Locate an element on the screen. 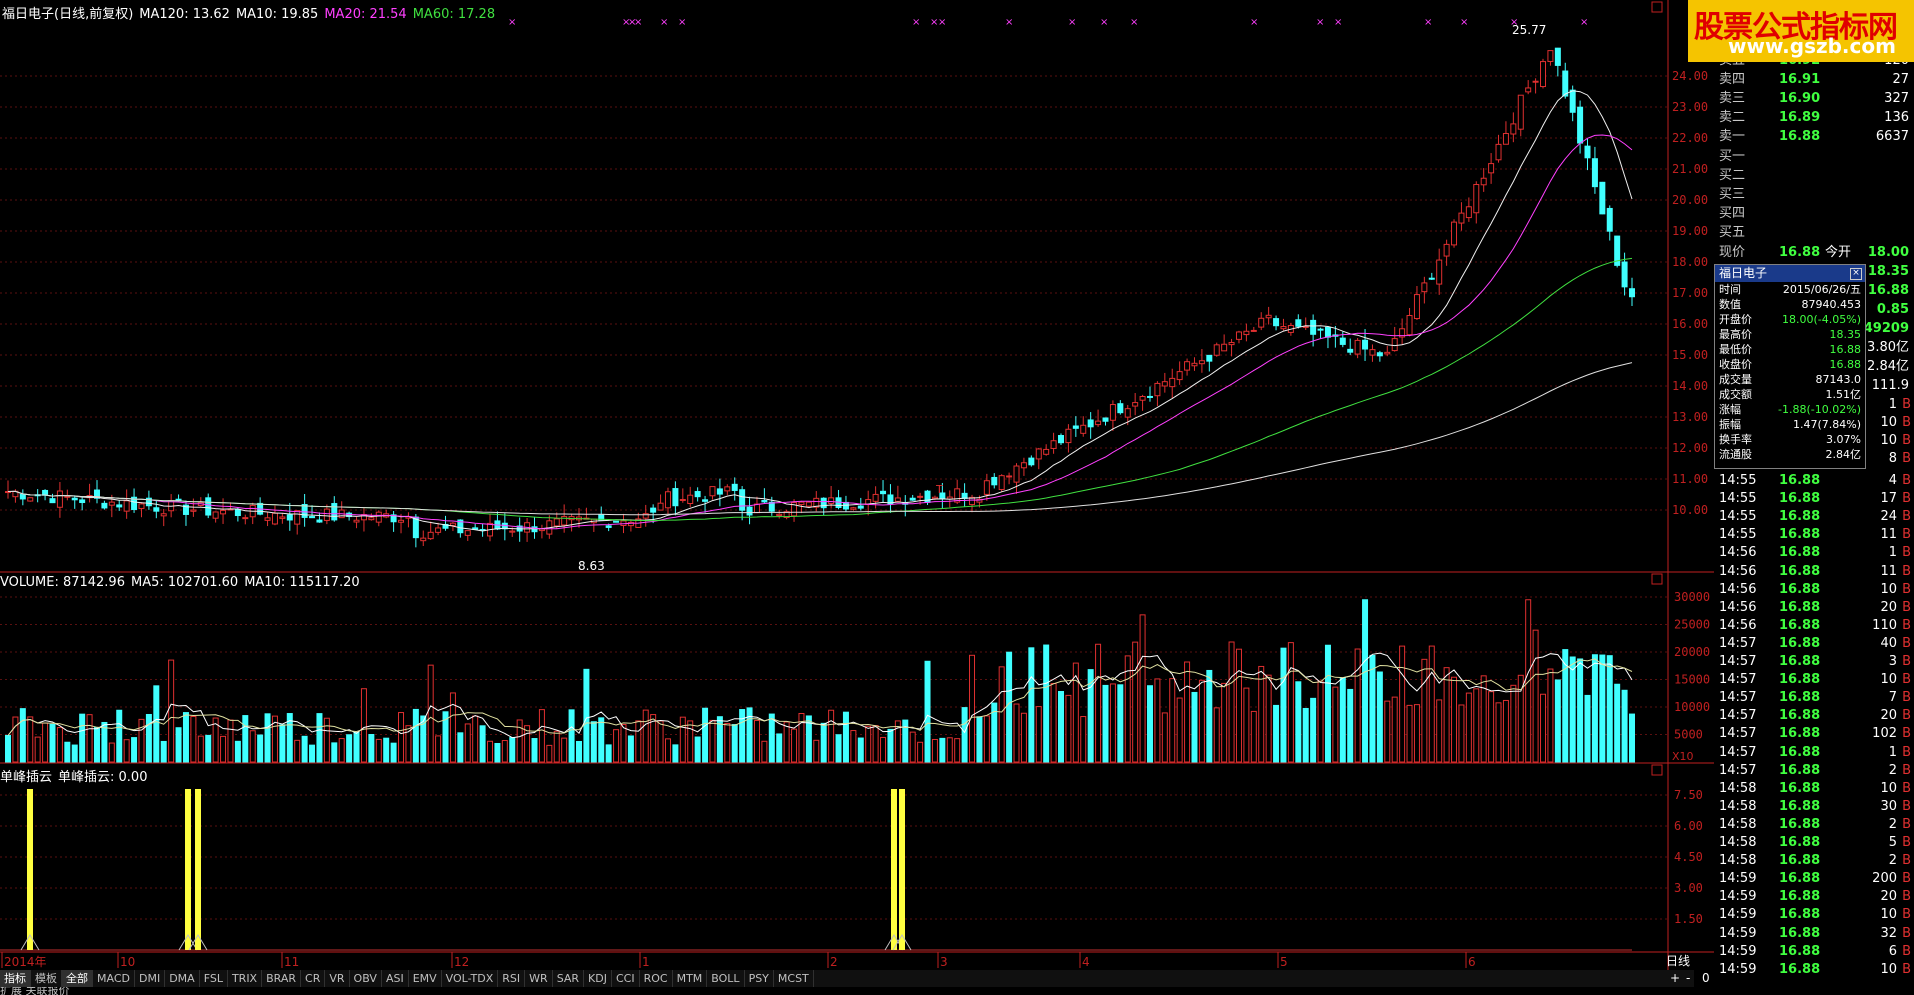 This screenshot has height=995, width=1914. time-tick-label: 1 is located at coordinates (646, 962).